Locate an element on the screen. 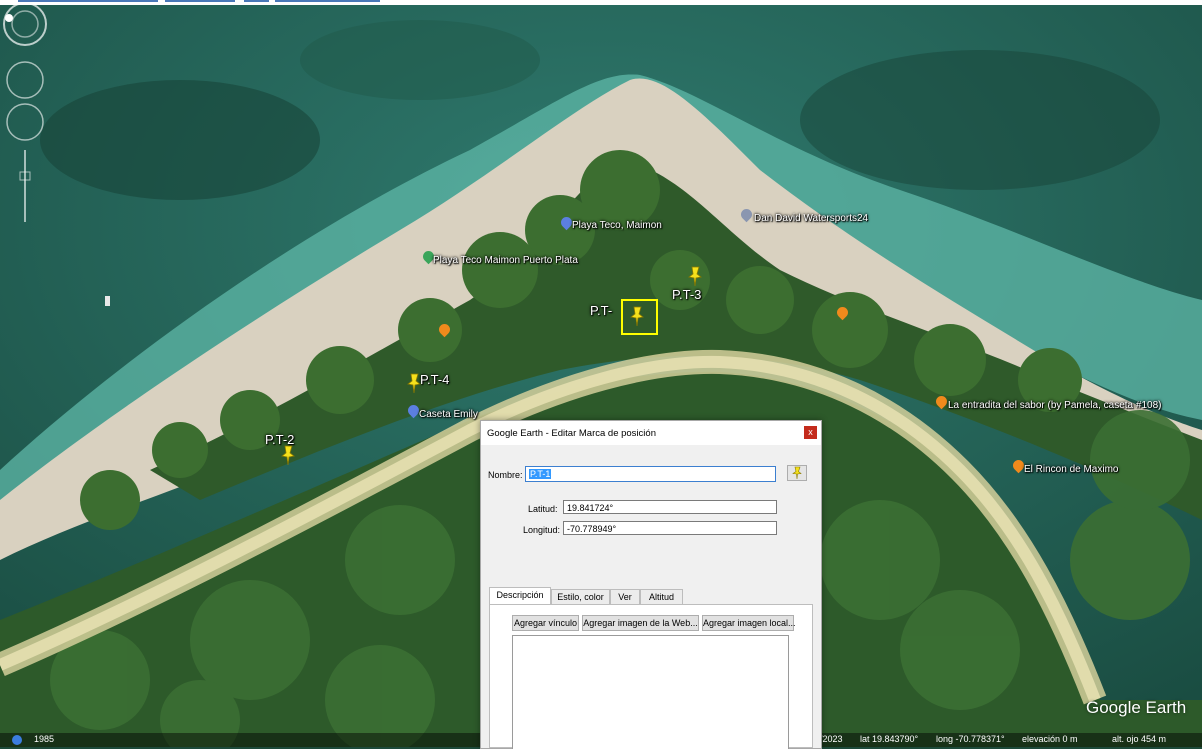  latitude-input: 19.841724° is located at coordinates (670, 507).